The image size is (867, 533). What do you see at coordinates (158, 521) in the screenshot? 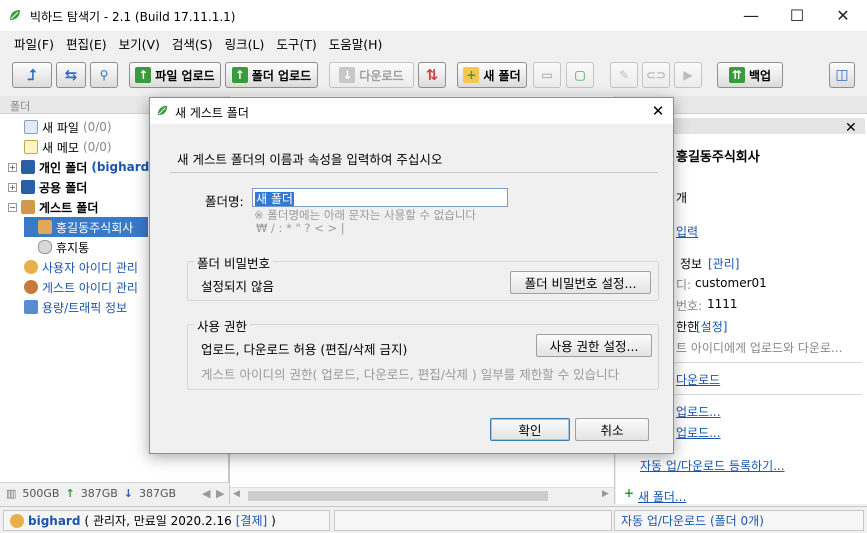
I see `user-info: ( 관리자, 만료일 2020.2.16` at bounding box center [158, 521].